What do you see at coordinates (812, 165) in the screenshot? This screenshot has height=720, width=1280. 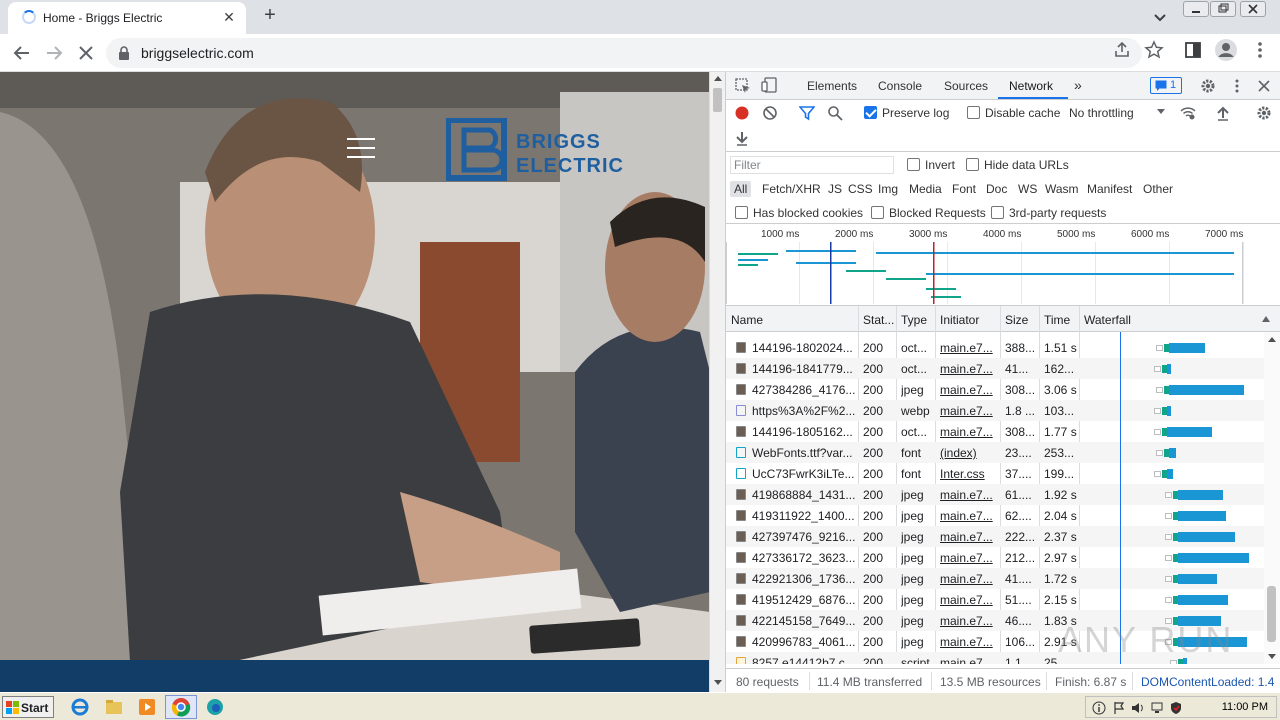 I see `filter-input: Filter` at bounding box center [812, 165].